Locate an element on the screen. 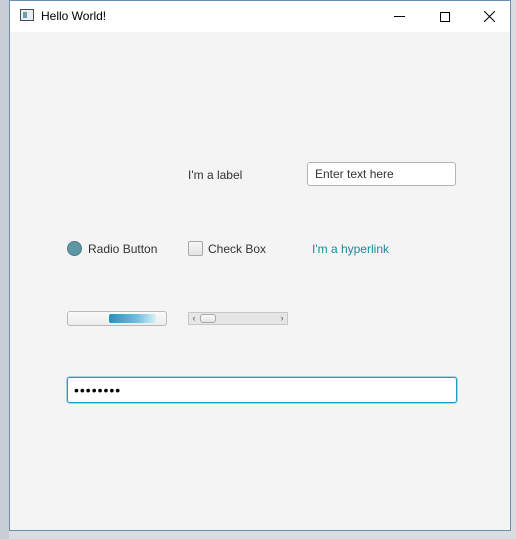 This screenshot has height=539, width=516. maximize-button is located at coordinates (445, 16).